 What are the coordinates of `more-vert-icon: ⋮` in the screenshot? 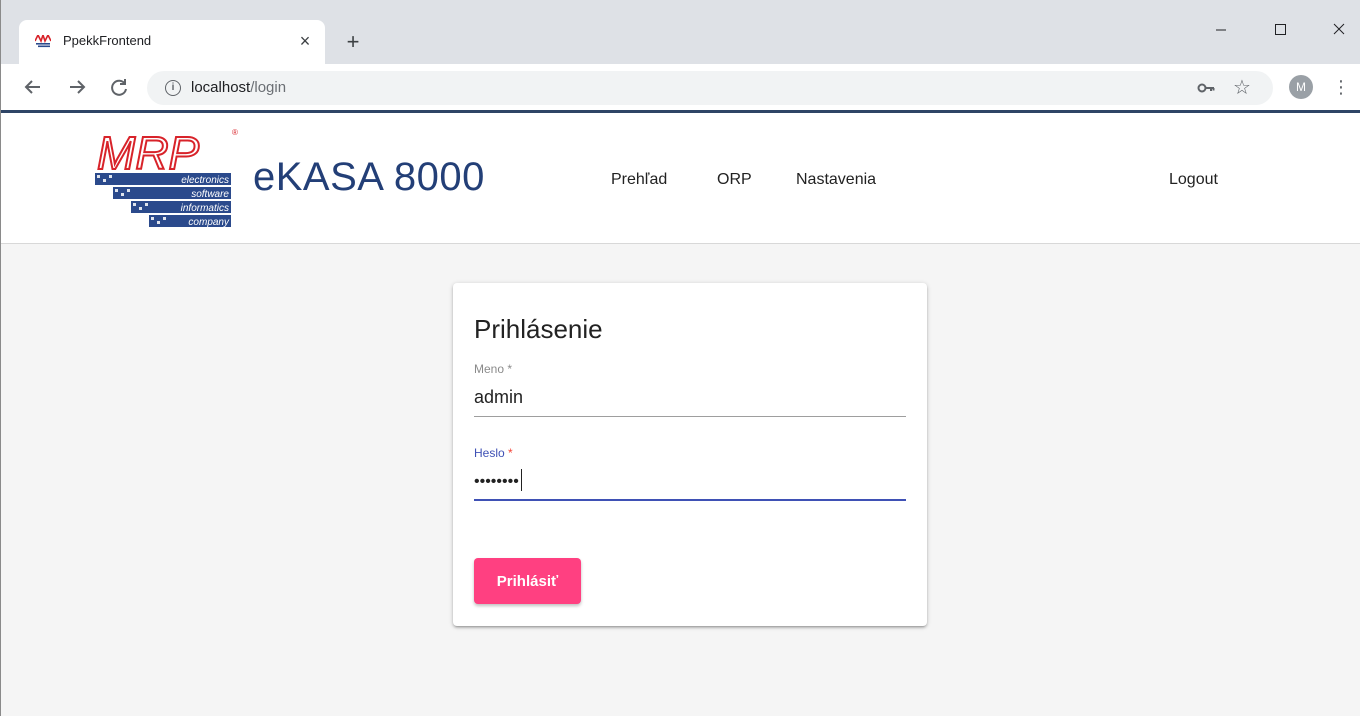 It's located at (1341, 87).